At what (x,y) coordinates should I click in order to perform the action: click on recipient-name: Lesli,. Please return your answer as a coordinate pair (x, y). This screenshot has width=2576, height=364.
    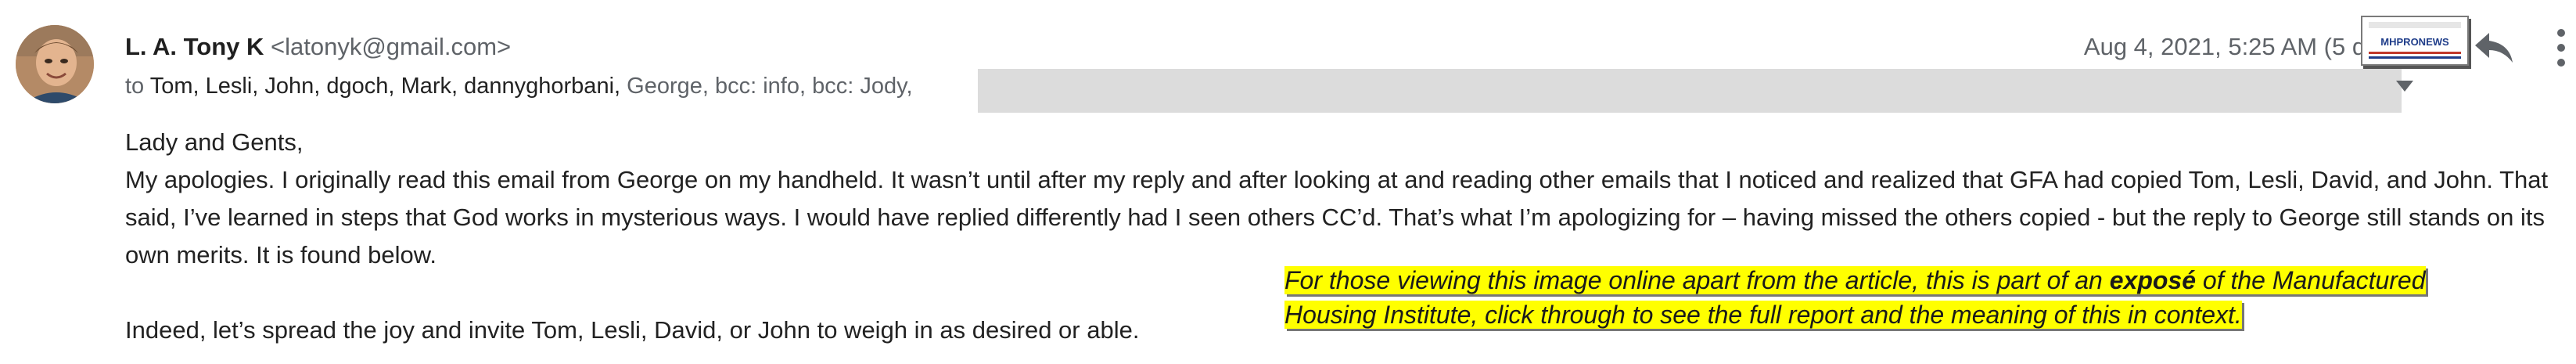
    Looking at the image, I should click on (232, 86).